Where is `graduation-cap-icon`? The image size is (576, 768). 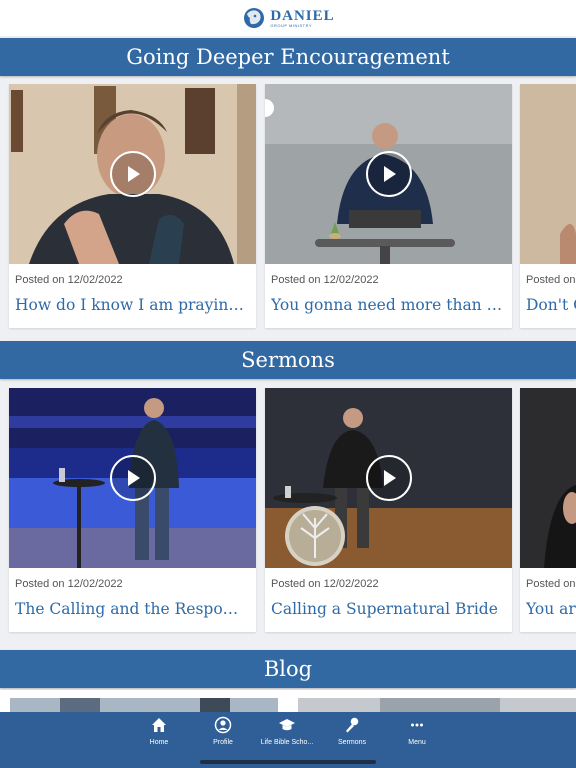
graduation-cap-icon is located at coordinates (287, 725).